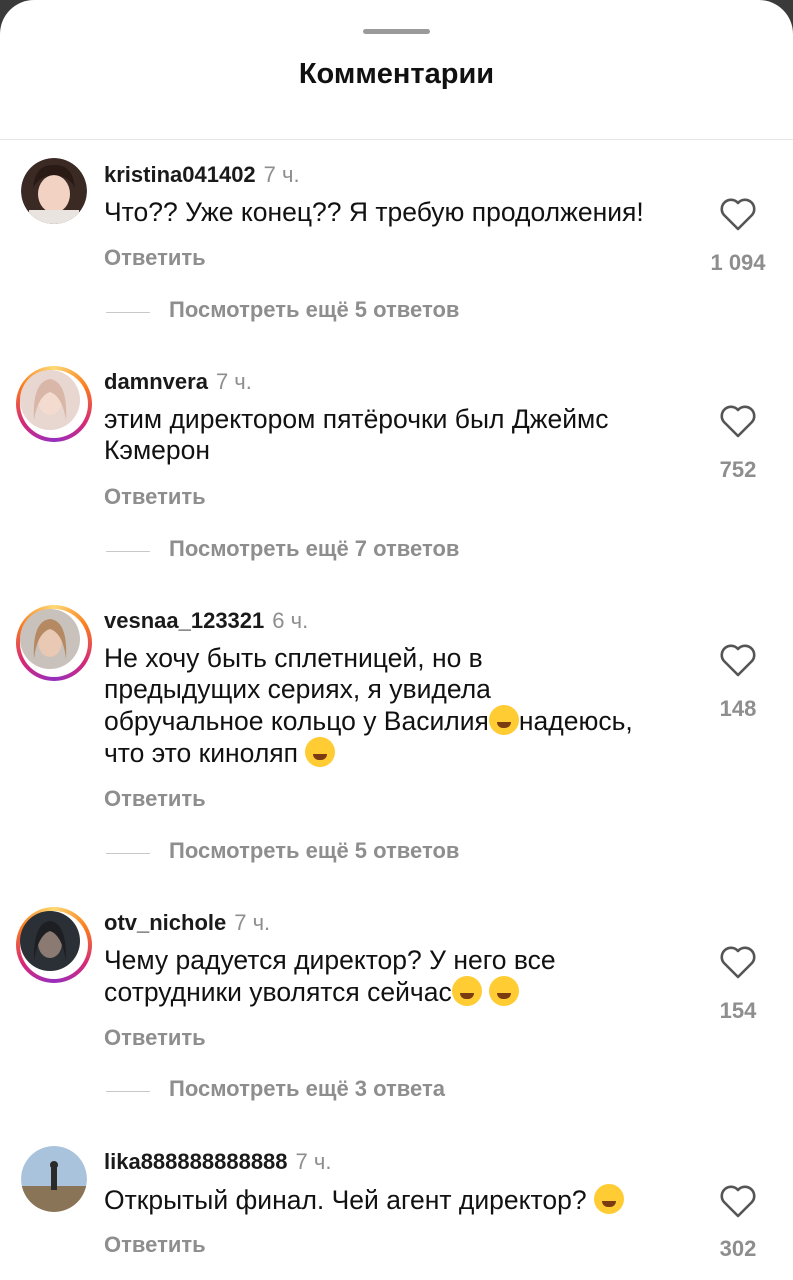 This screenshot has width=793, height=1280. I want to click on smirking-face-icon, so click(503, 720).